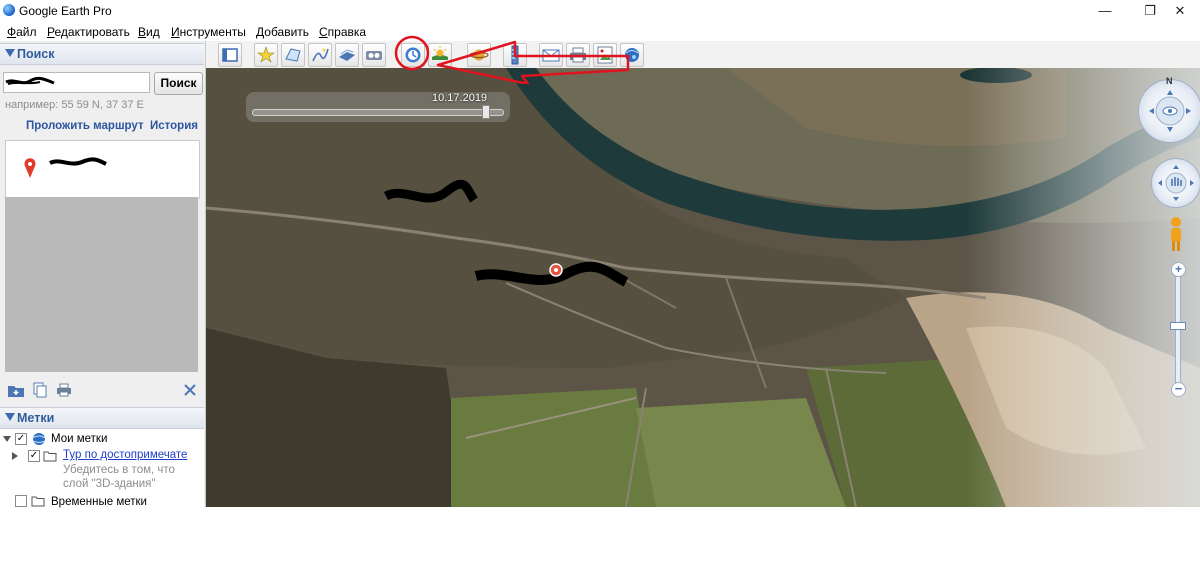  I want to click on search-hint: например: 55 59 N, 37 37 E, so click(74, 105).